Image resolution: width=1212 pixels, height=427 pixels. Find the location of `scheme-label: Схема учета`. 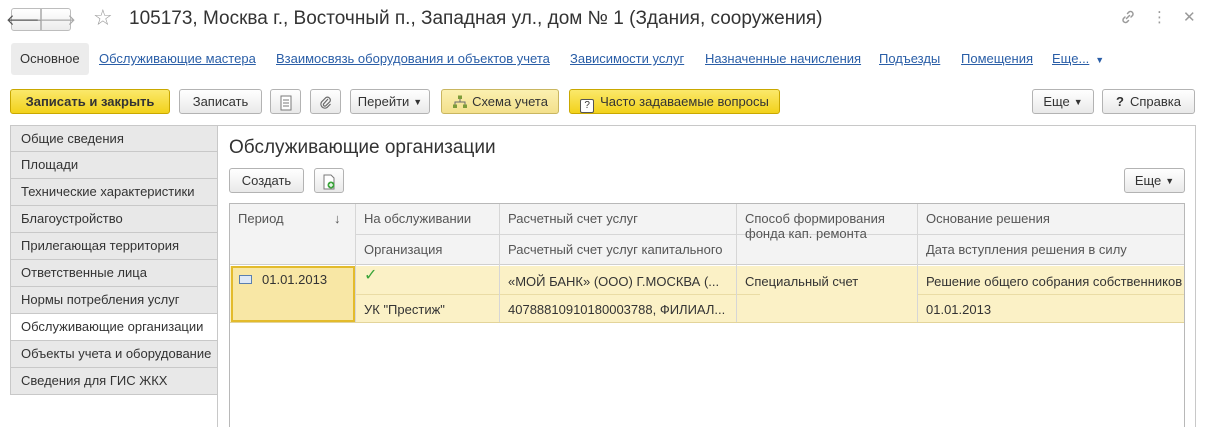

scheme-label: Схема учета is located at coordinates (510, 101).